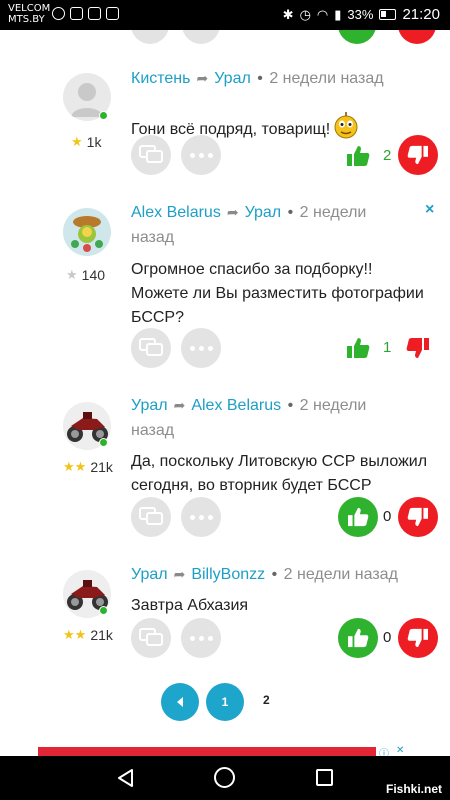 This screenshot has width=450, height=800. What do you see at coordinates (112, 13) in the screenshot?
I see `calendar-icon` at bounding box center [112, 13].